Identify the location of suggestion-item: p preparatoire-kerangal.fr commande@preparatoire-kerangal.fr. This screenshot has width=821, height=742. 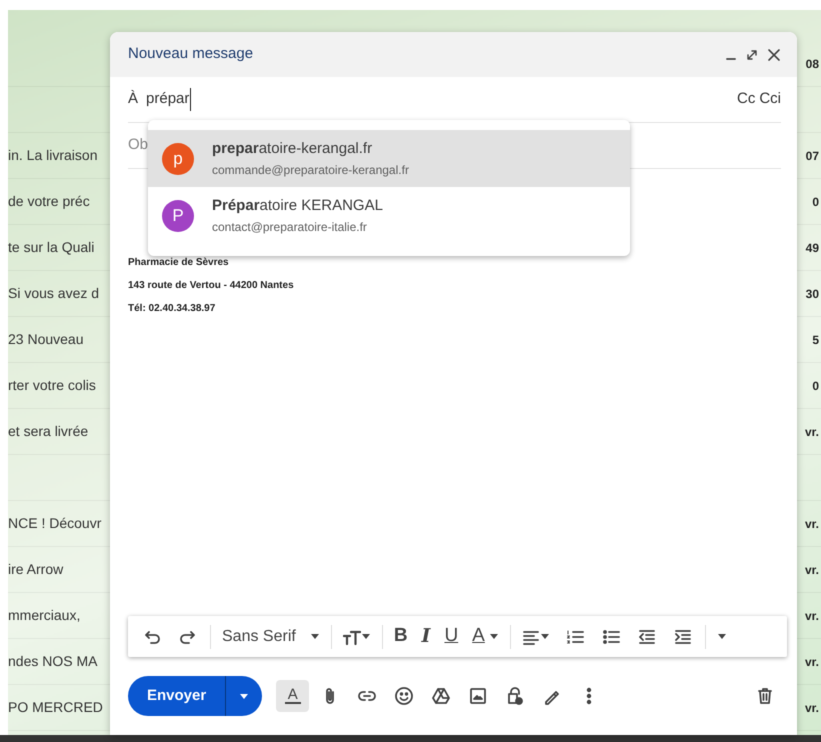
(389, 158).